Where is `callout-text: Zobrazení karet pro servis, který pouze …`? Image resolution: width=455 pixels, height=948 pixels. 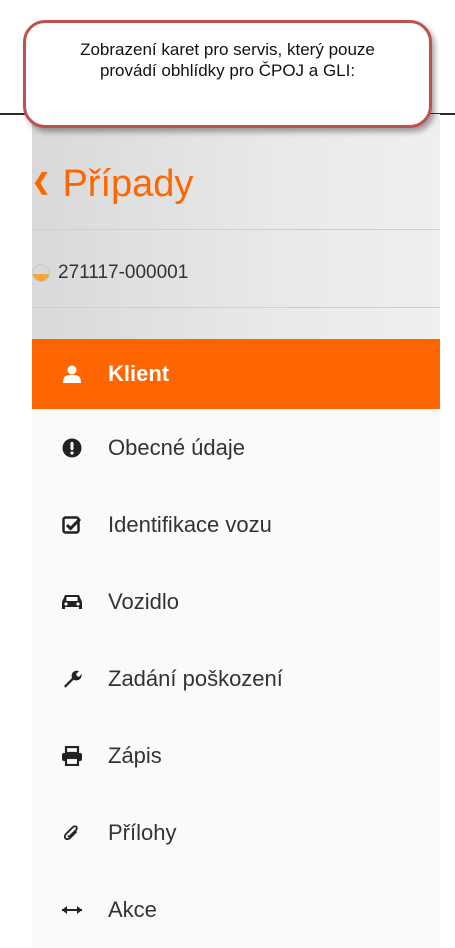
callout-text: Zobrazení karet pro servis, který pouze … is located at coordinates (227, 60).